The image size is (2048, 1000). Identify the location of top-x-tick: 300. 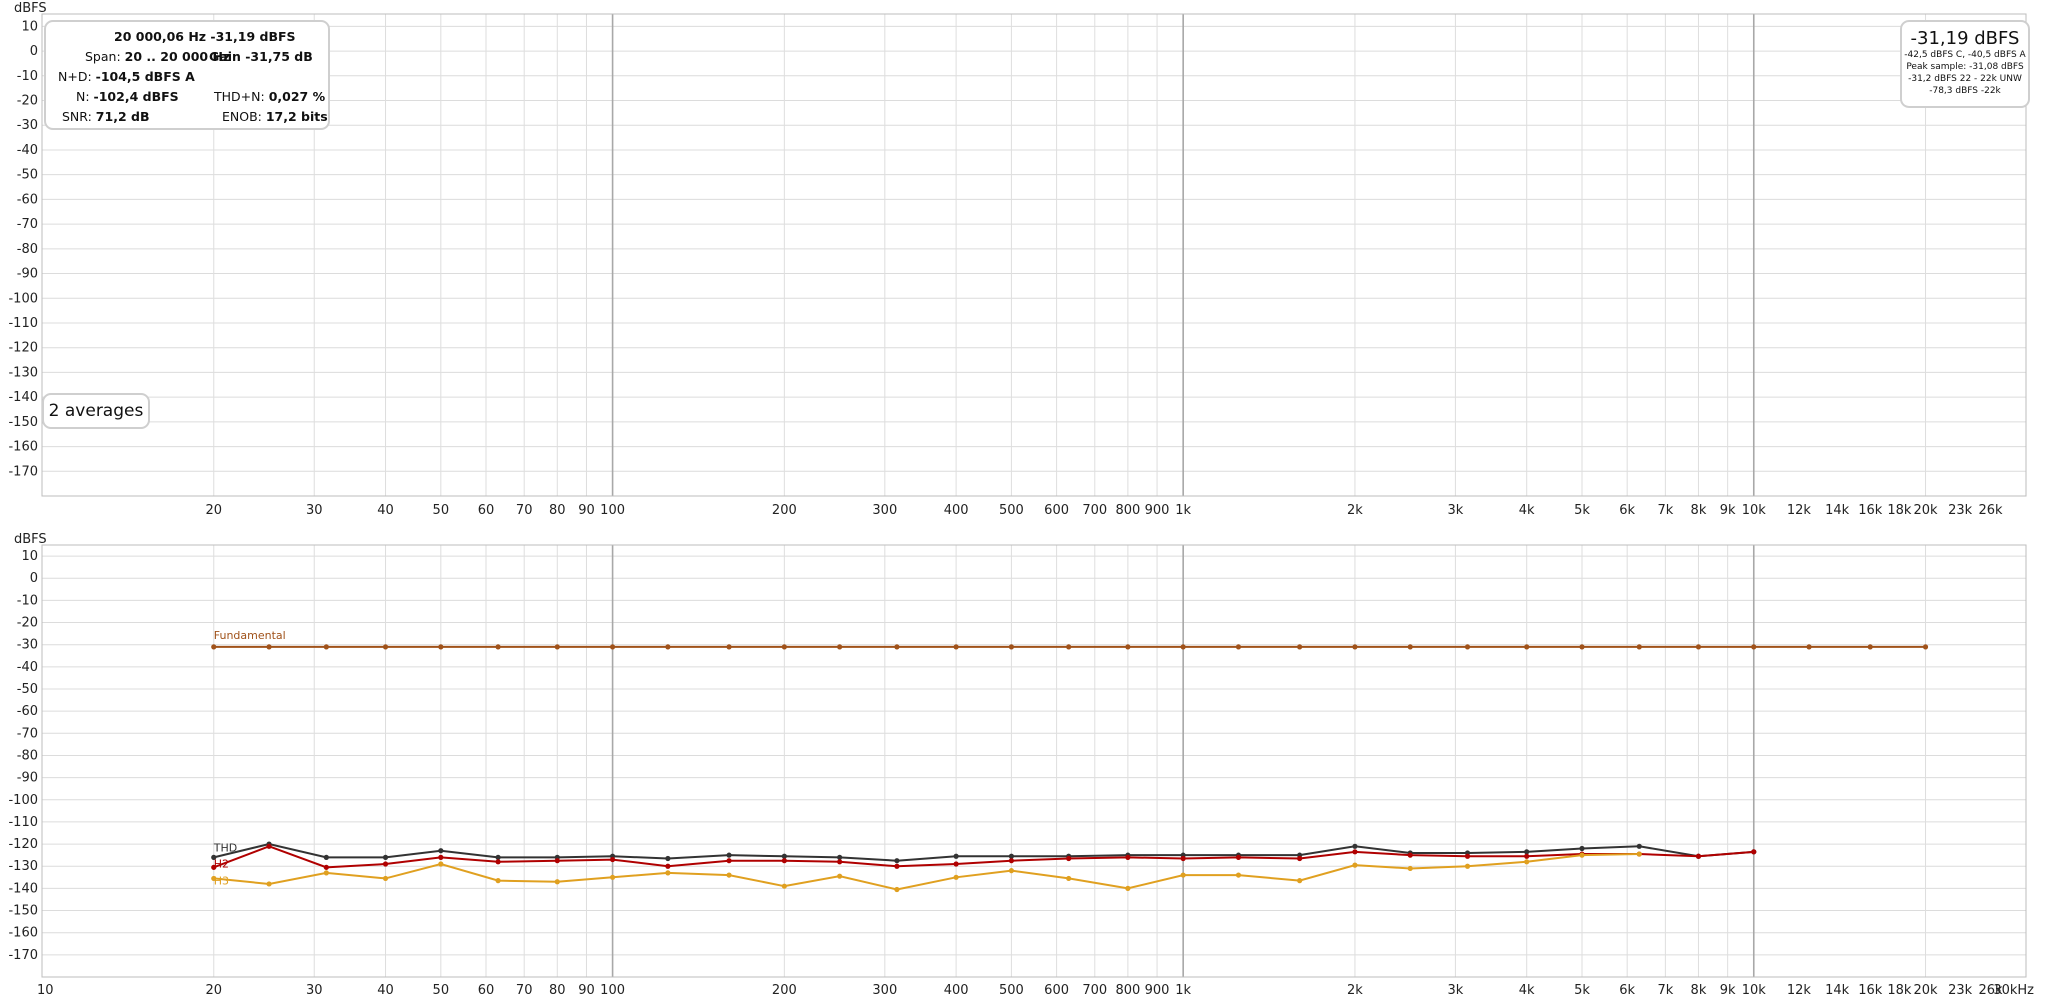
(884, 510).